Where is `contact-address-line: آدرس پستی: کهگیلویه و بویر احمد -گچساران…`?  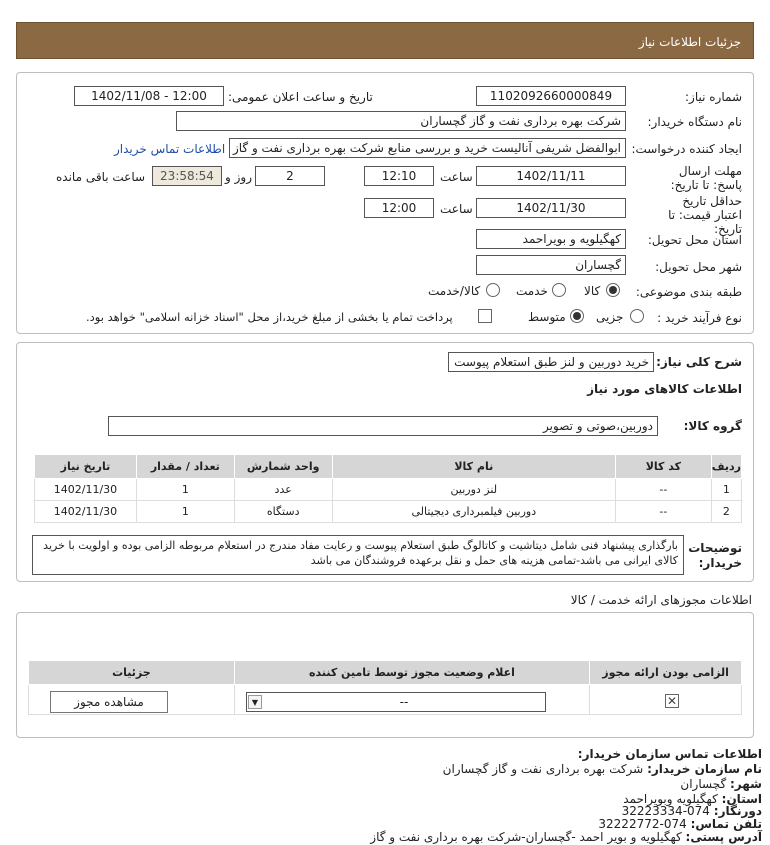 contact-address-line: آدرس پستی: کهگیلویه و بویر احمد -گچساران… is located at coordinates (566, 837).